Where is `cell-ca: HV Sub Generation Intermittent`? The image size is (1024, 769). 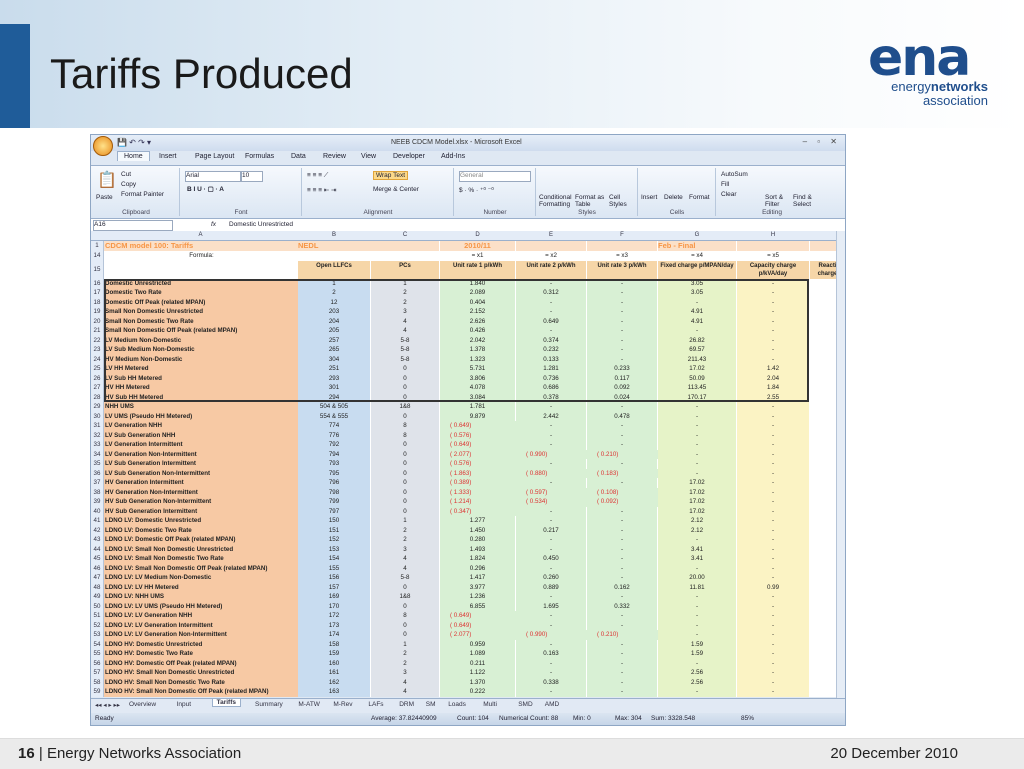
cell-ca: HV Sub Generation Intermittent is located at coordinates (201, 511).